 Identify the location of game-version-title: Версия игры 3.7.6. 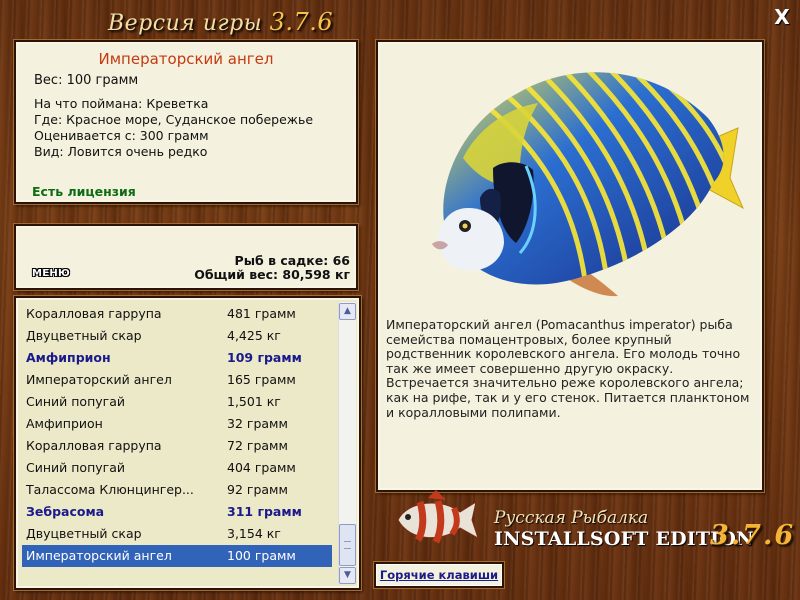
(220, 22).